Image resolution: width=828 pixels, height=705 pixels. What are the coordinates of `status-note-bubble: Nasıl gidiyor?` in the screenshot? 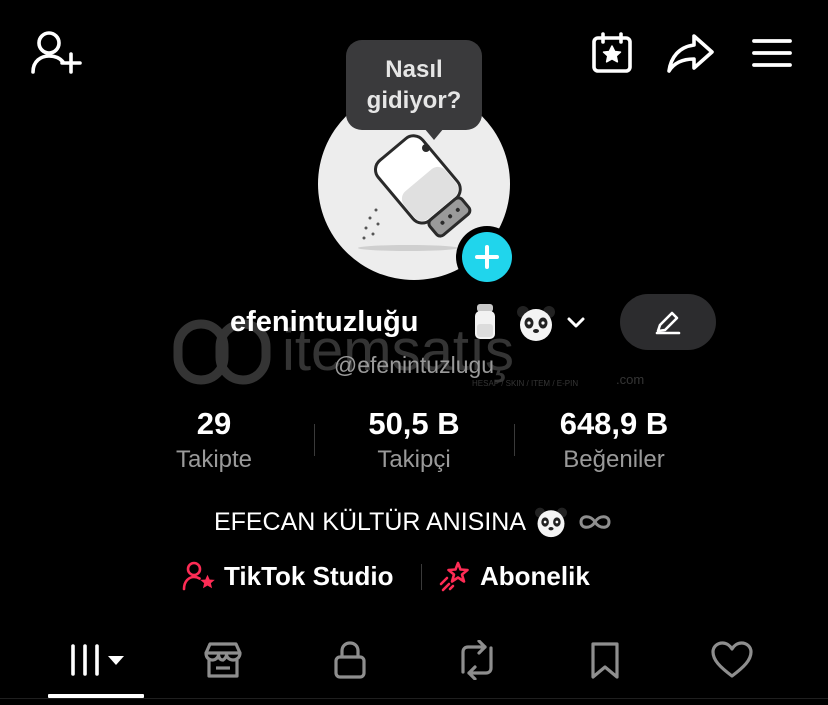 It's located at (414, 85).